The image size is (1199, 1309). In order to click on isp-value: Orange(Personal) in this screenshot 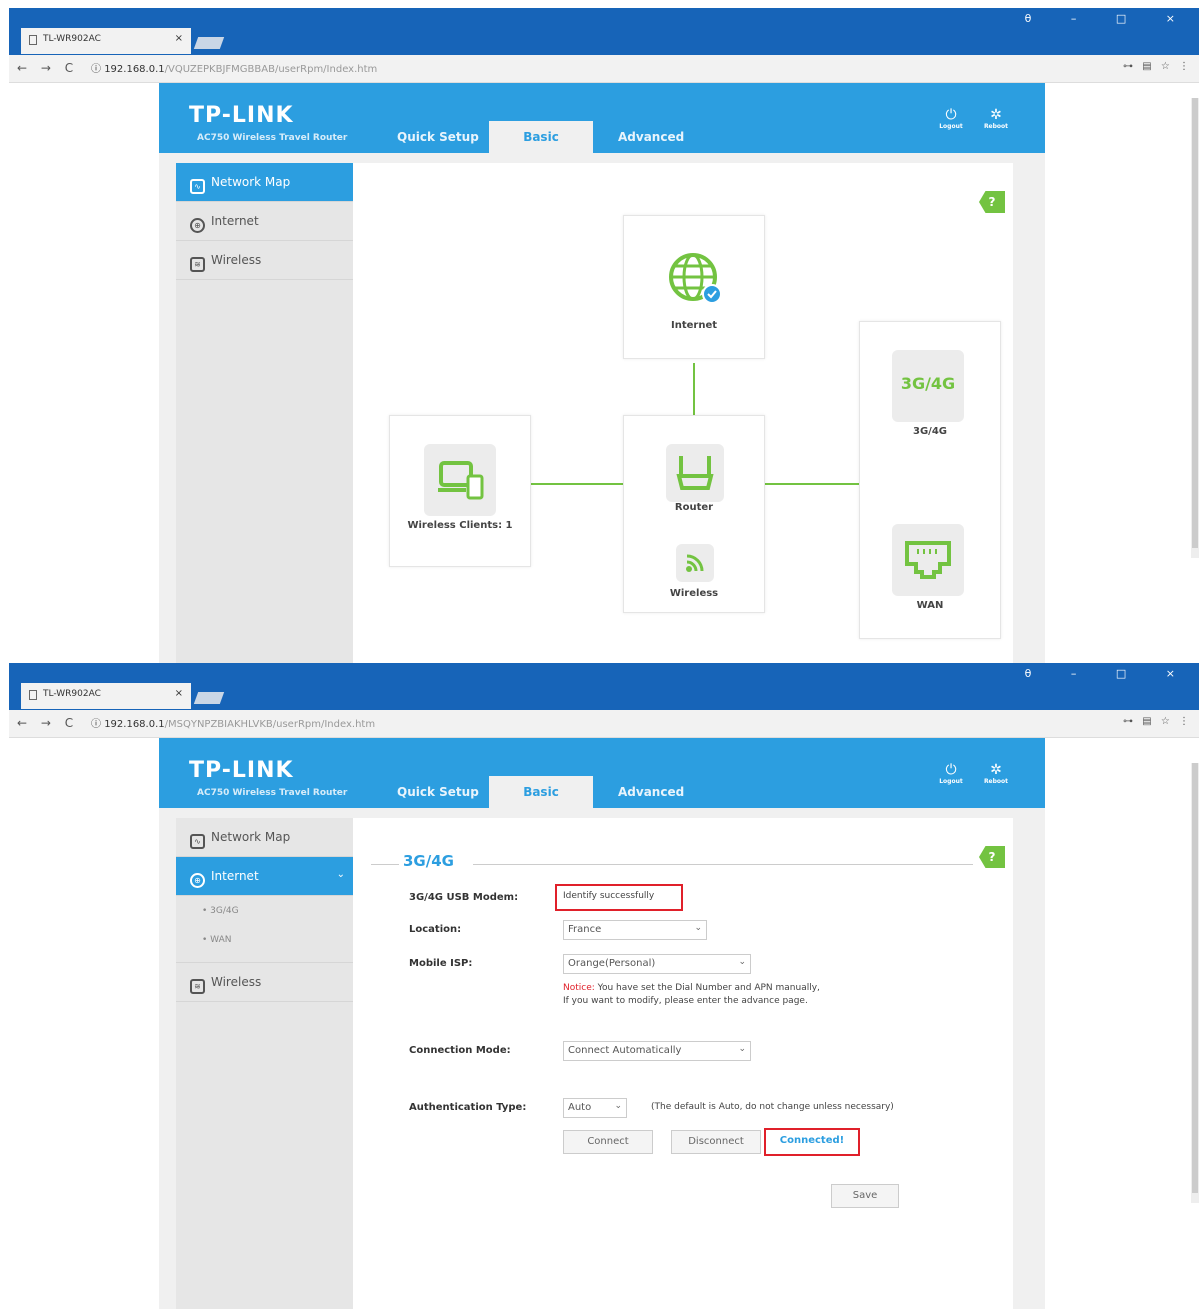, I will do `click(612, 963)`.